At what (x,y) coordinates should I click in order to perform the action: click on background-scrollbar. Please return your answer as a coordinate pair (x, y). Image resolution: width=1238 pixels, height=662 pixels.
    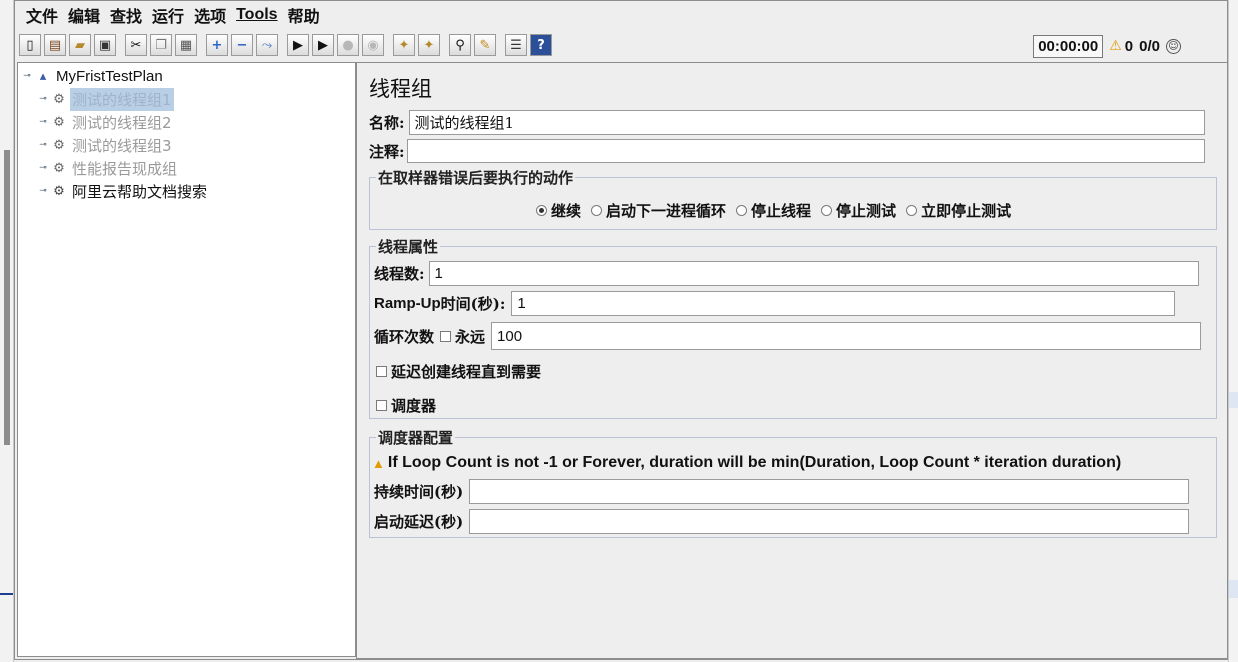
    Looking at the image, I should click on (7, 297).